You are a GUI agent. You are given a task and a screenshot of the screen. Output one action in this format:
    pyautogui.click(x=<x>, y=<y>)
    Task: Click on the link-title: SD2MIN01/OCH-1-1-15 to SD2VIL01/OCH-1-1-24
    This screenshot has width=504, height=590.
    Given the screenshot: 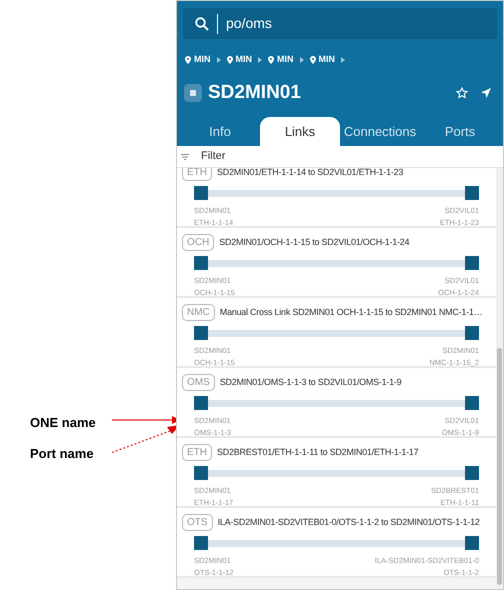 What is the action you would take?
    pyautogui.click(x=314, y=242)
    